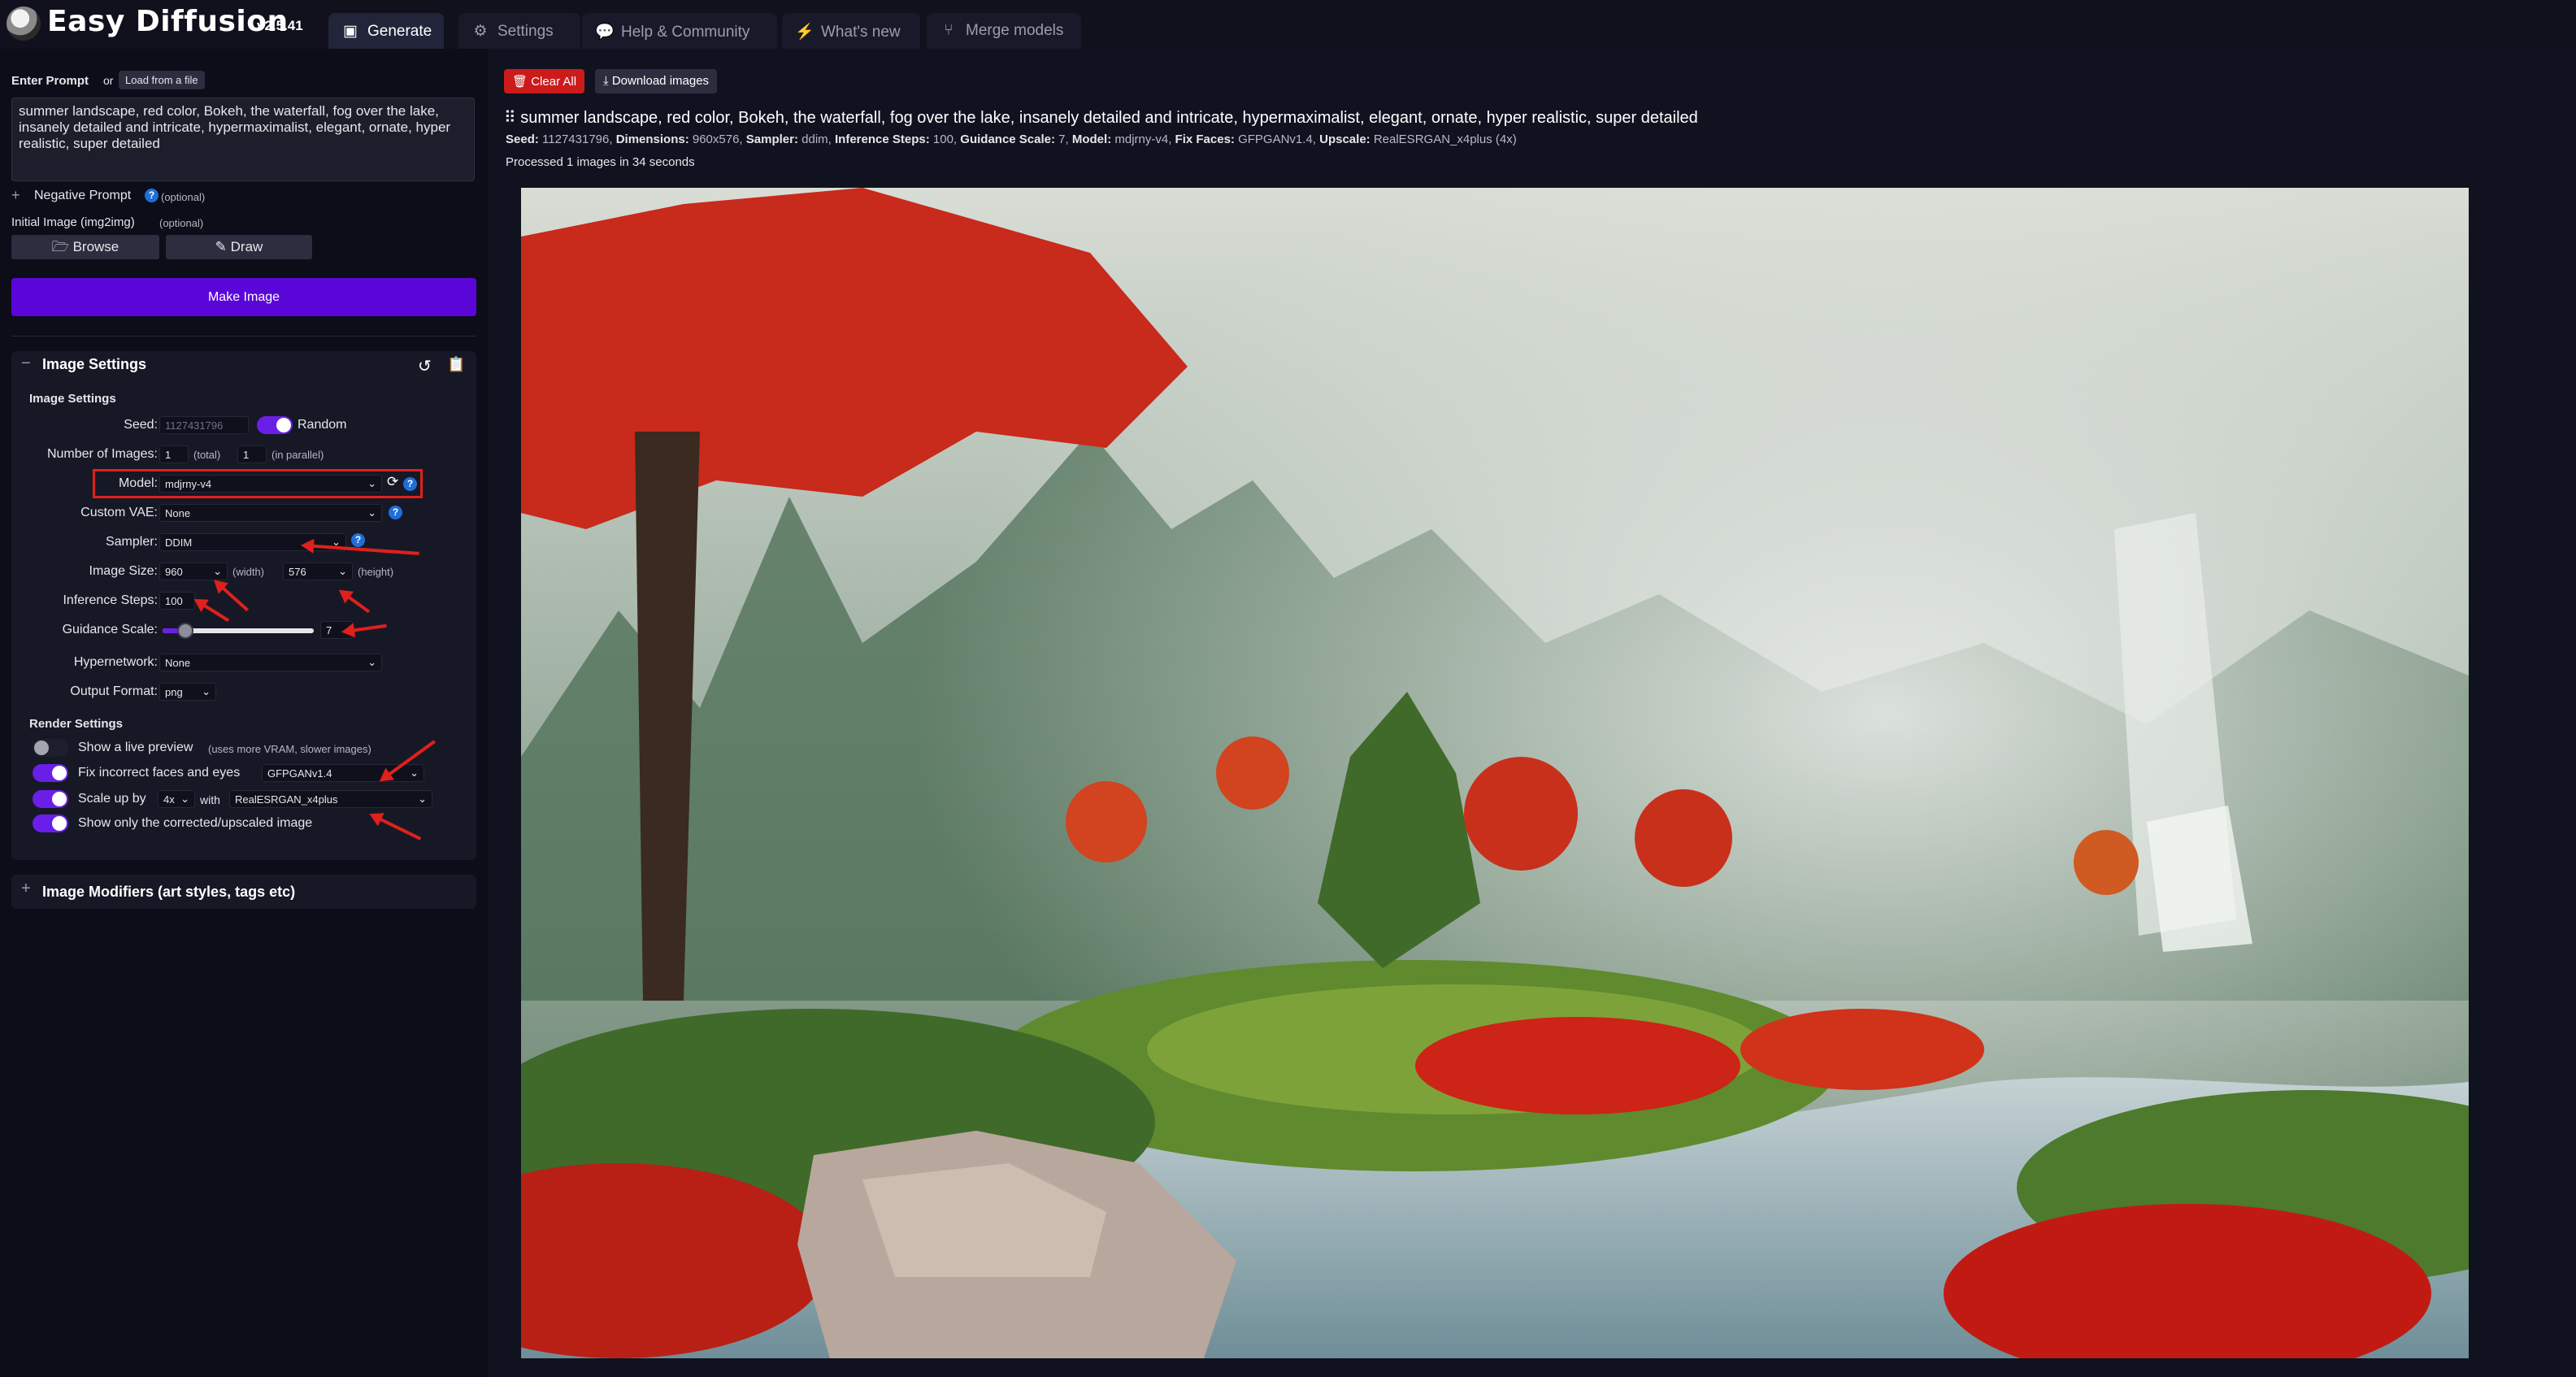  What do you see at coordinates (243, 336) in the screenshot?
I see `divider` at bounding box center [243, 336].